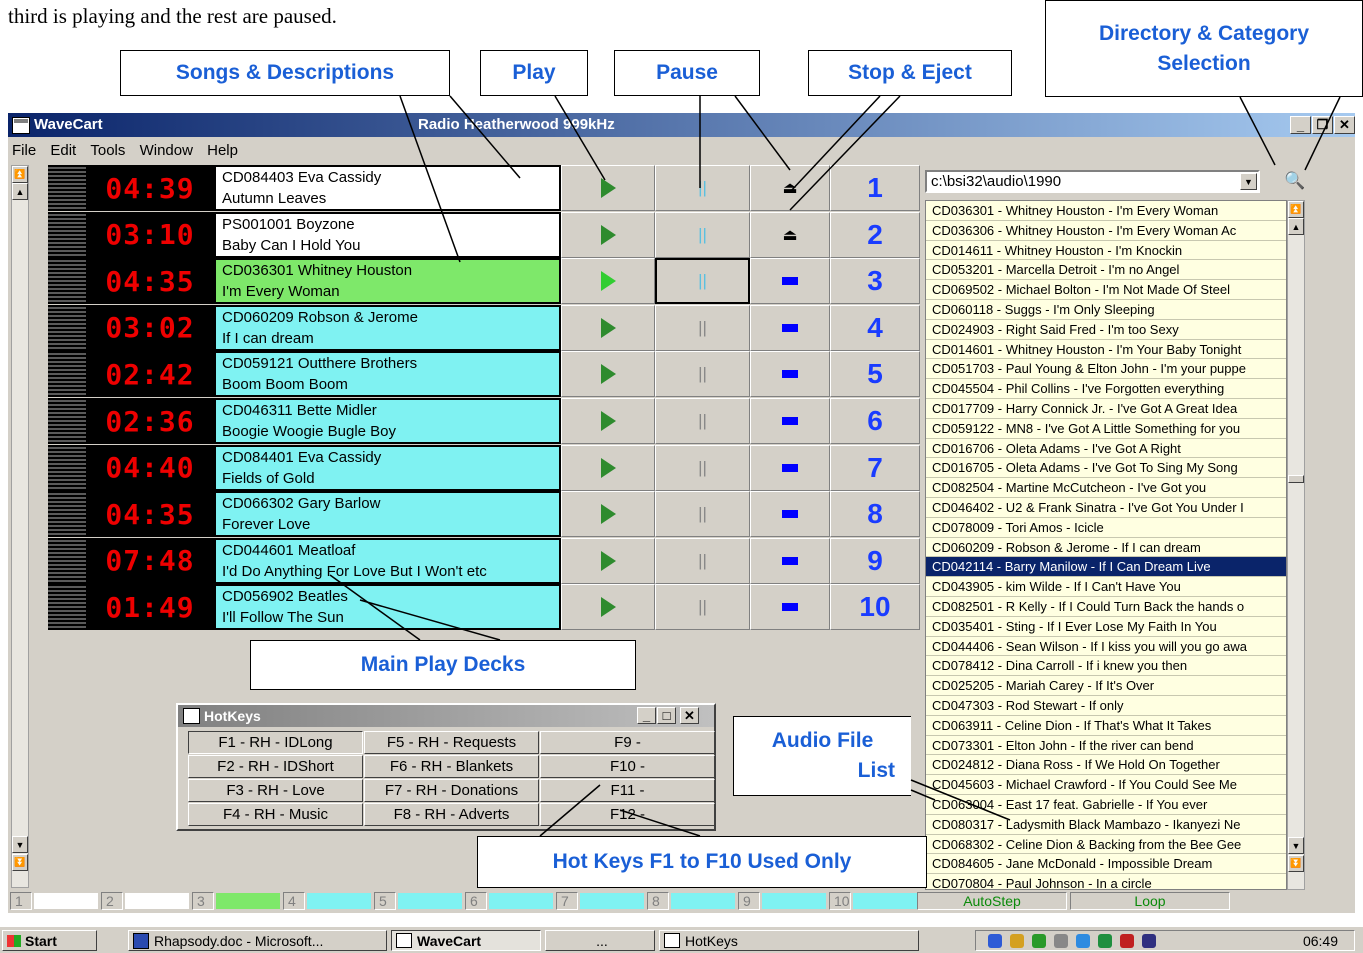 This screenshot has width=1363, height=953. Describe the element at coordinates (1300, 125) in the screenshot. I see `minimize-button: _` at that location.